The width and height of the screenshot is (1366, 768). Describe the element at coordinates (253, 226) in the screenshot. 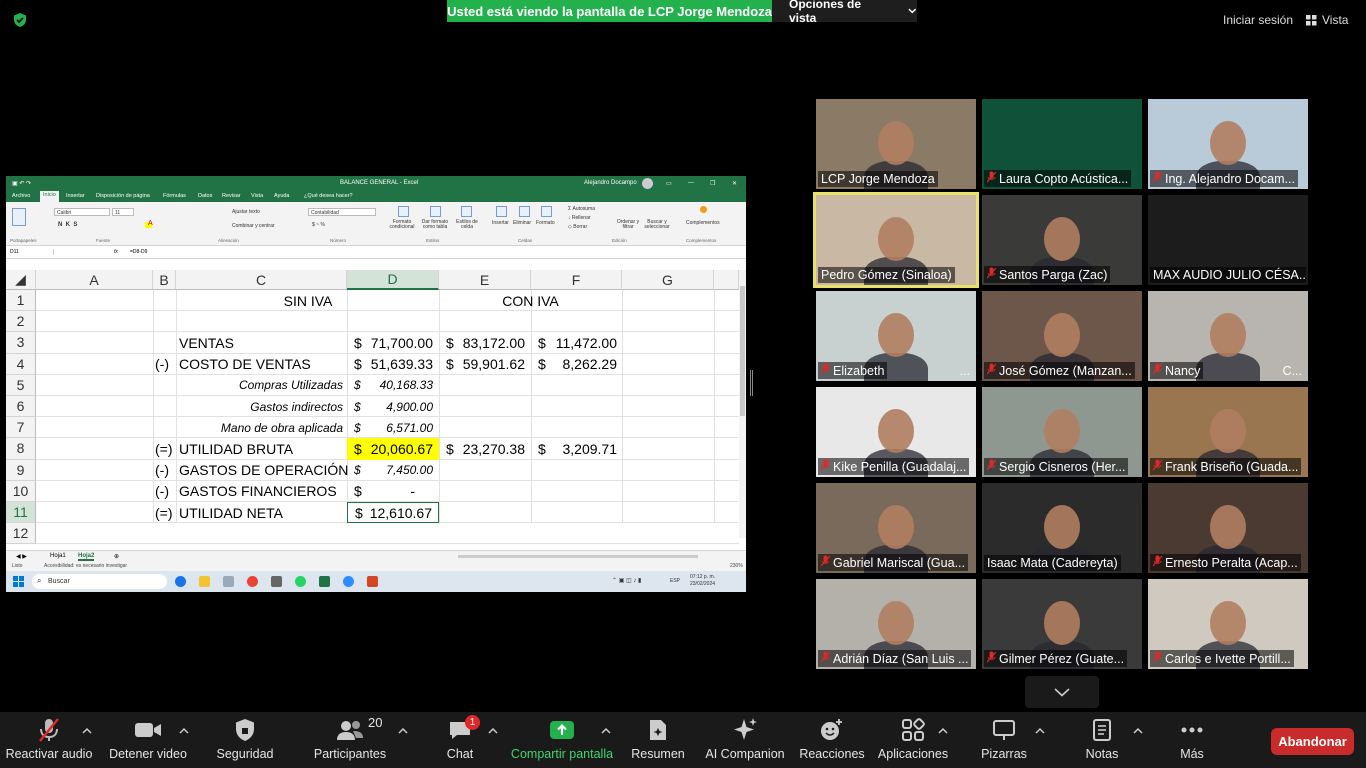

I see `merge-center-button: Combinar y centrar` at that location.